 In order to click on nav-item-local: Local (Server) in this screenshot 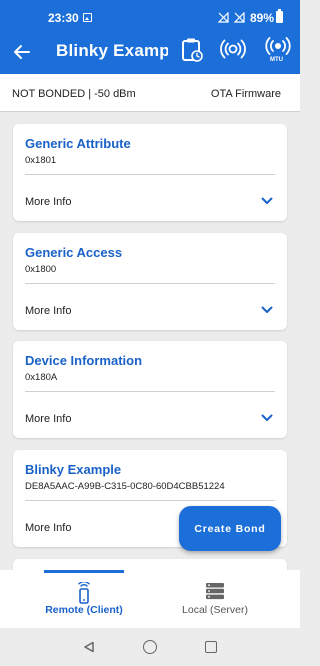, I will do `click(215, 610)`.